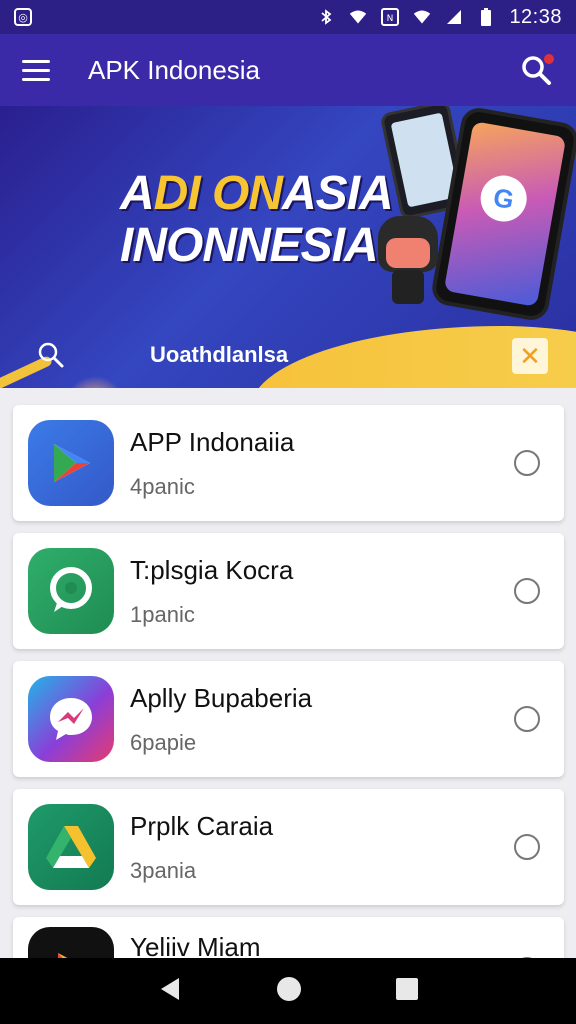  What do you see at coordinates (212, 442) in the screenshot?
I see `app-title: APP Indonaiia` at bounding box center [212, 442].